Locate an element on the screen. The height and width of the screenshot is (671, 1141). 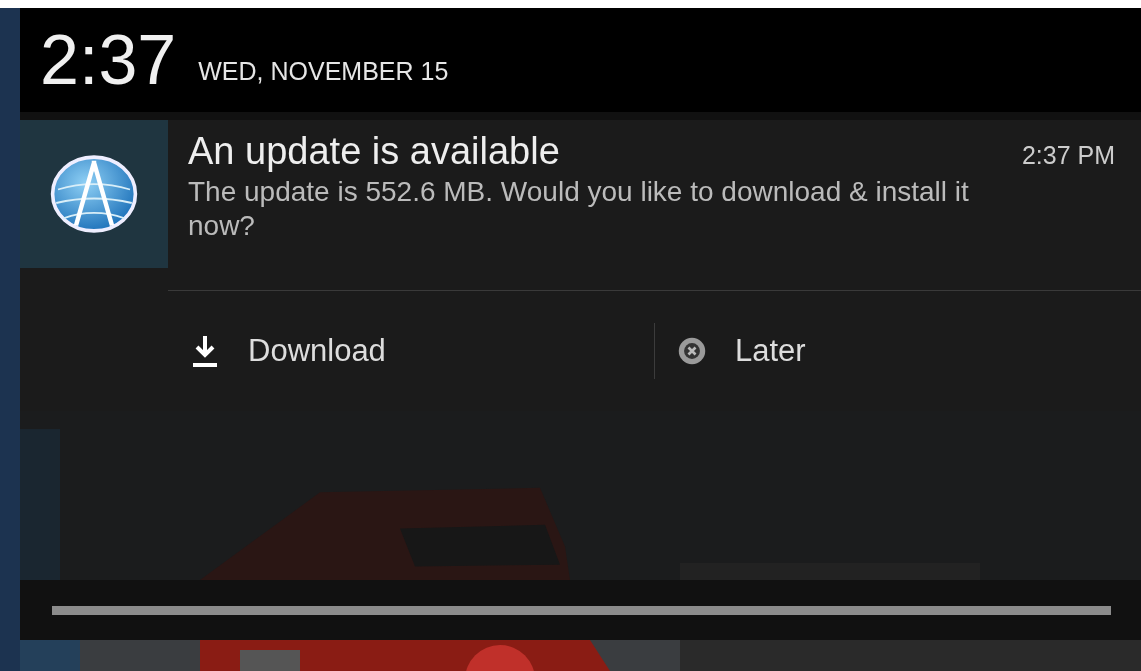
clock: 2:37 is located at coordinates (108, 60).